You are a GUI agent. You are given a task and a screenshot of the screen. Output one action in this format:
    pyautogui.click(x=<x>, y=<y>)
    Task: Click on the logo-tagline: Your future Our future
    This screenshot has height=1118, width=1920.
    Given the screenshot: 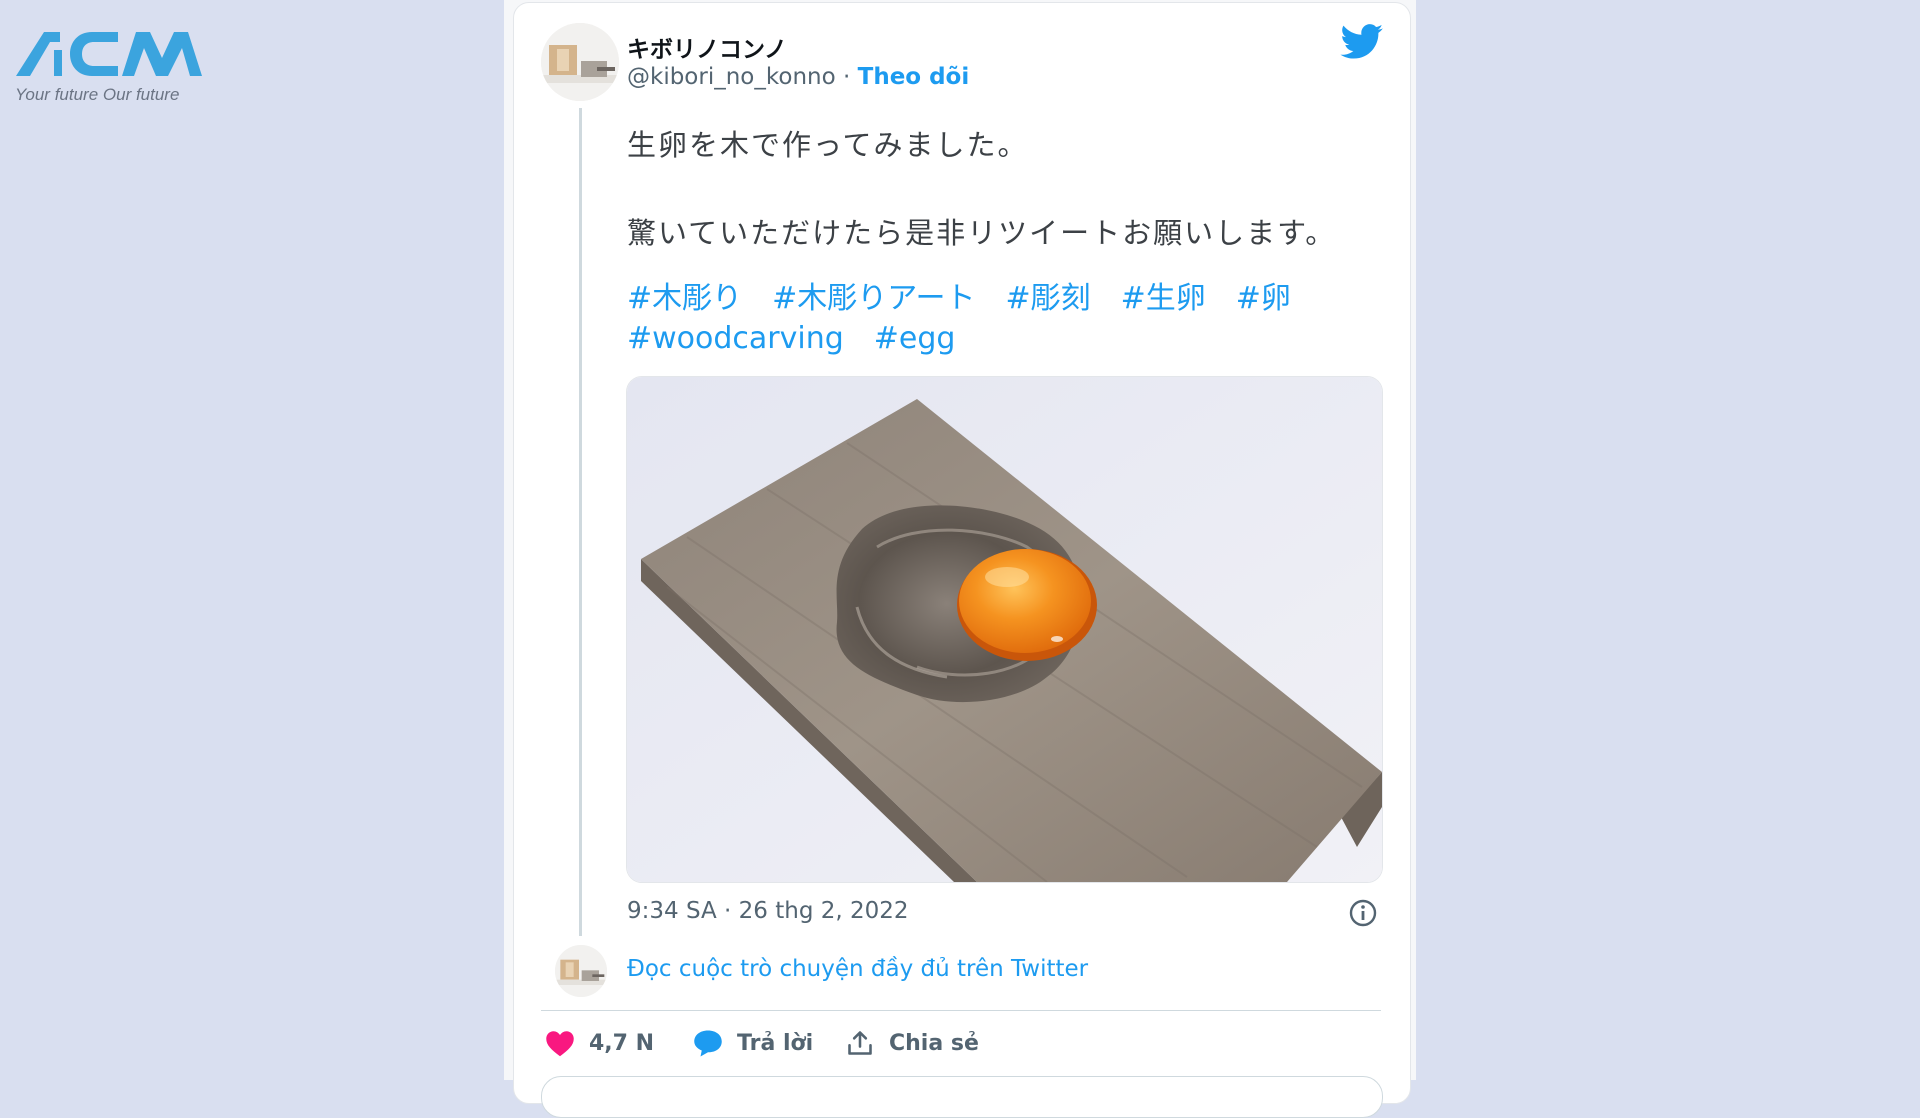 What is the action you would take?
    pyautogui.click(x=97, y=94)
    